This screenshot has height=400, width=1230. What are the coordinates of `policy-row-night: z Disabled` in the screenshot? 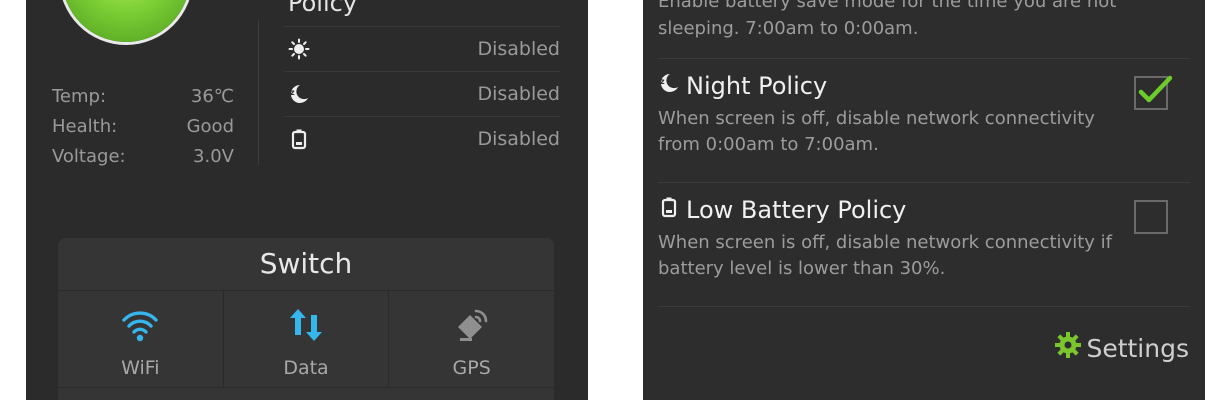 It's located at (422, 93).